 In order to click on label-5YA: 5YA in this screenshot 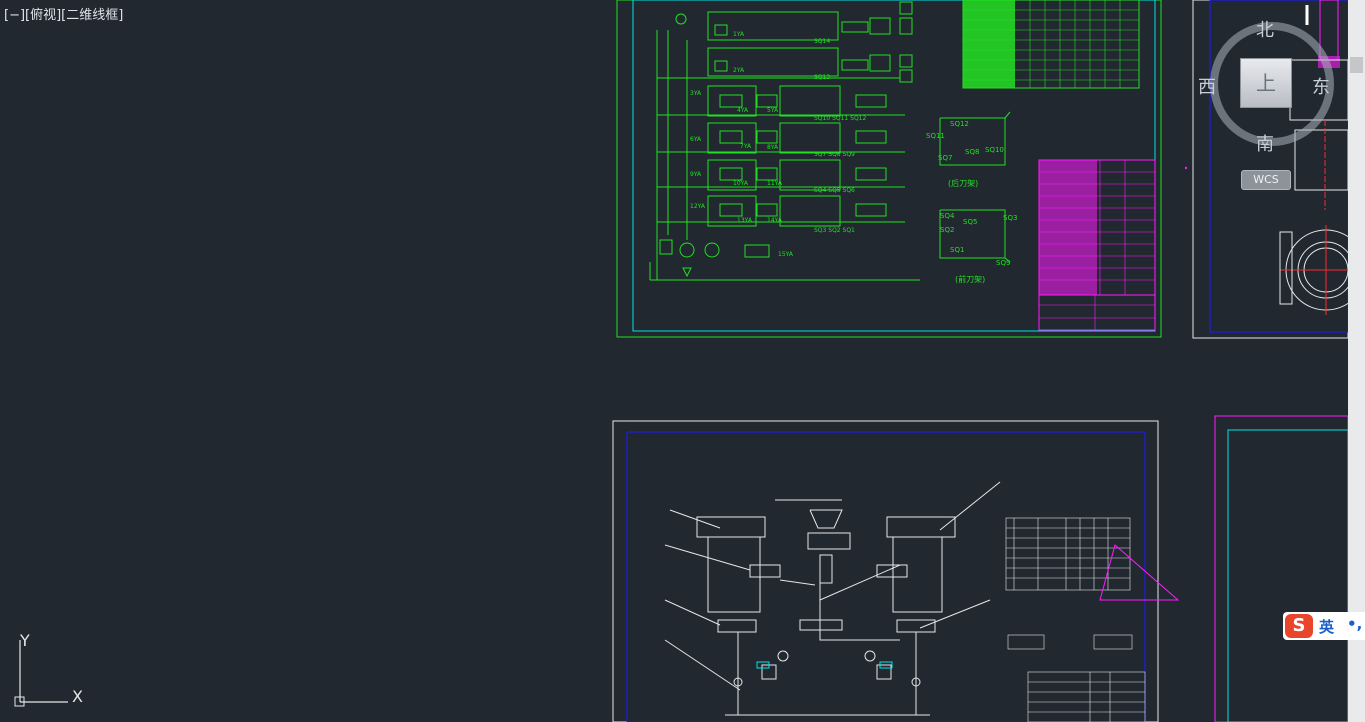, I will do `click(773, 110)`.